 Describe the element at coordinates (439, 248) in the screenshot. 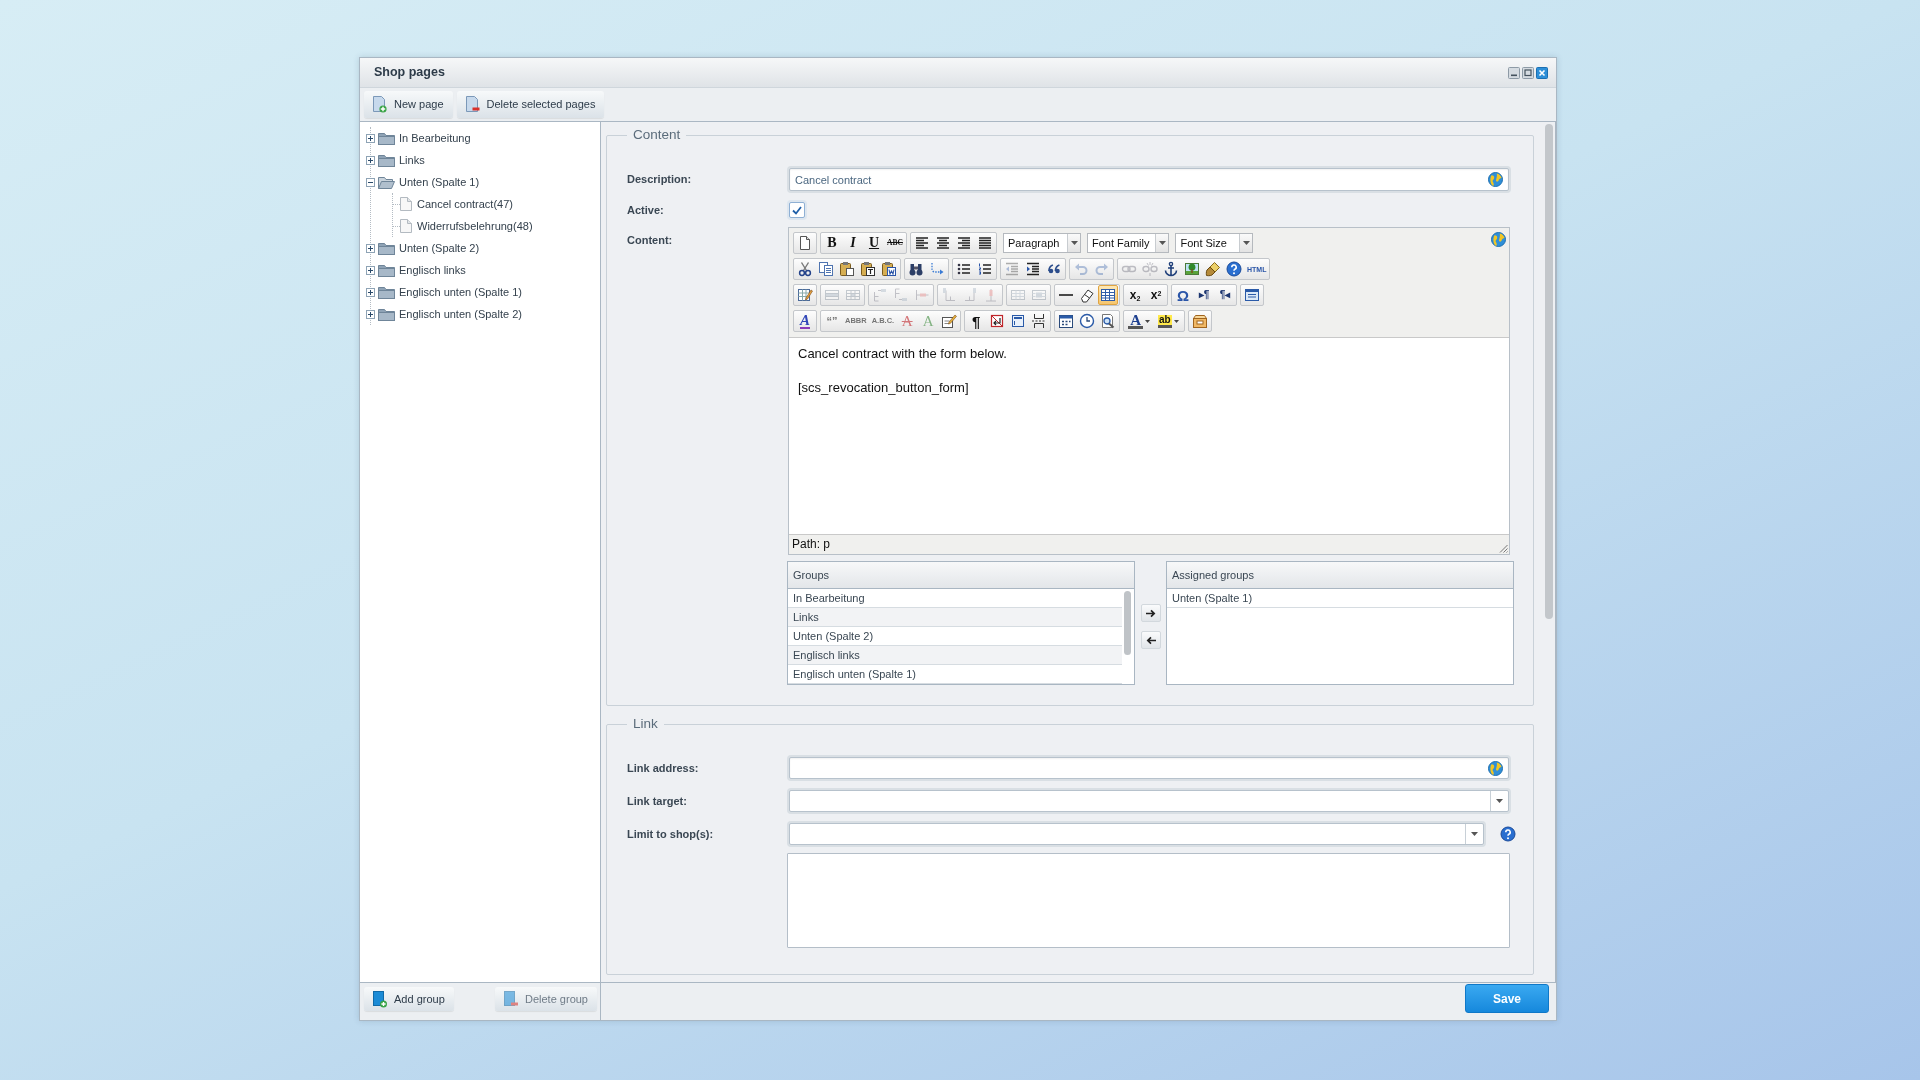

I see `tree-item: Unten (Spalte 2)` at that location.